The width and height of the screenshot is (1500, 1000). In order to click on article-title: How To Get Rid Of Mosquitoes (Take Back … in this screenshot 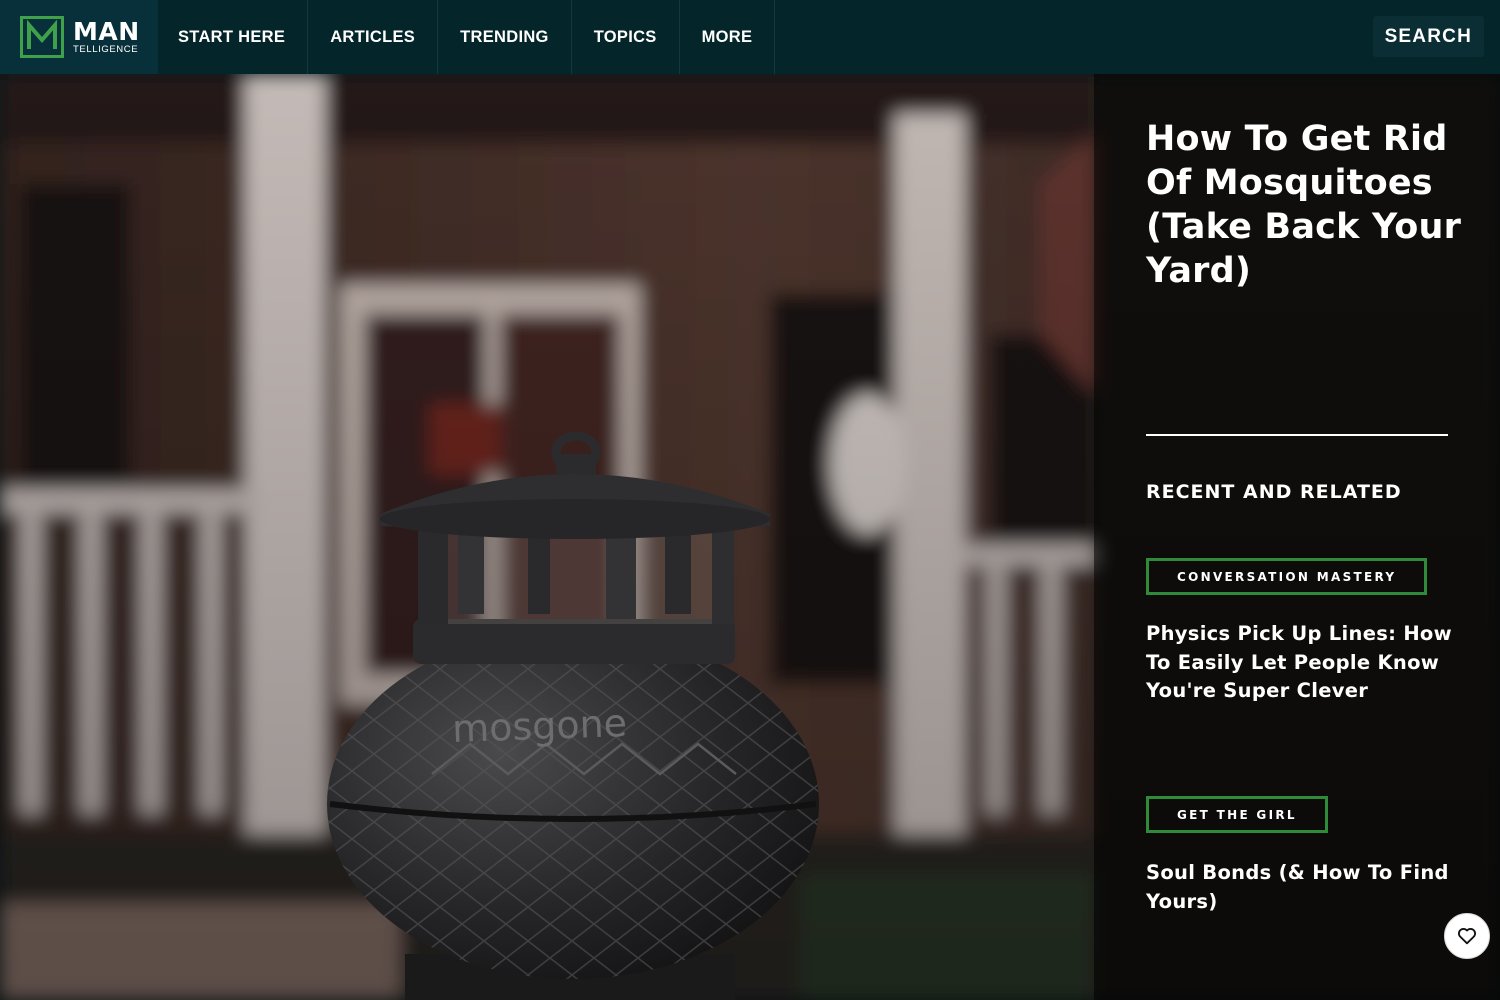, I will do `click(1311, 205)`.